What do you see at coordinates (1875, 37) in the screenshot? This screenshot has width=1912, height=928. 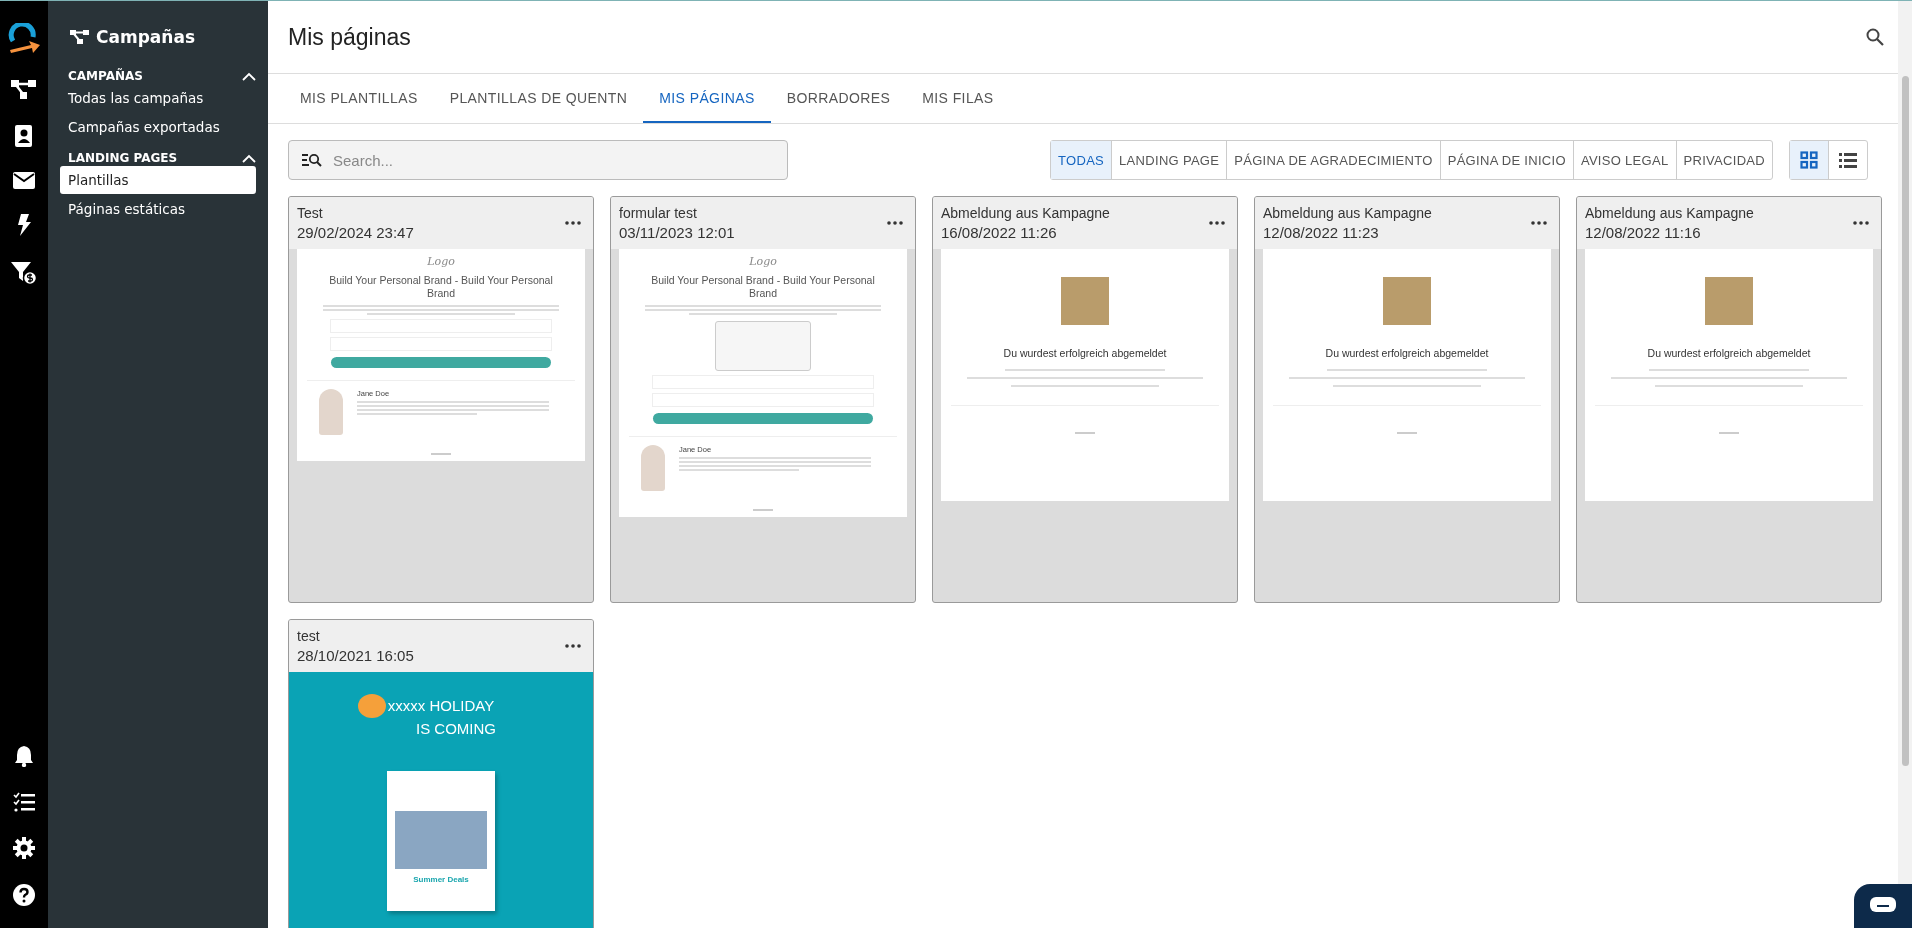 I see `search-icon` at bounding box center [1875, 37].